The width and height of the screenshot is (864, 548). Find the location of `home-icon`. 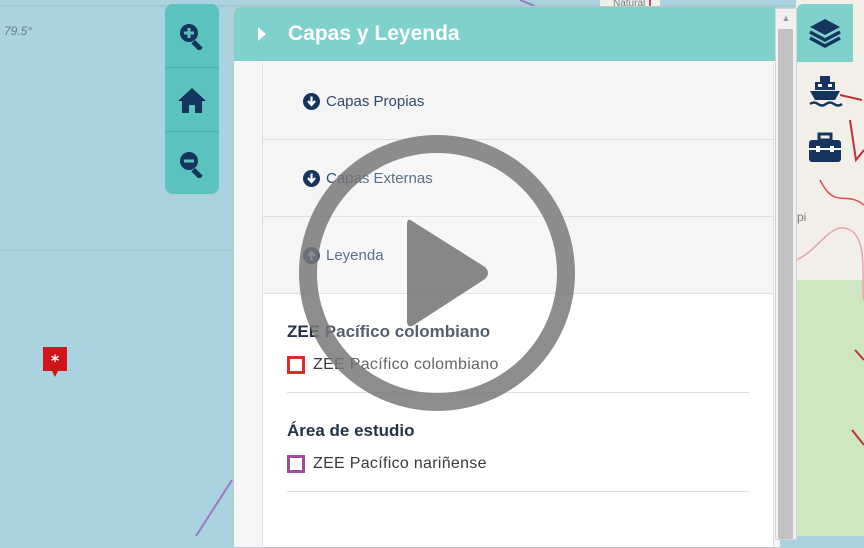

home-icon is located at coordinates (192, 100).